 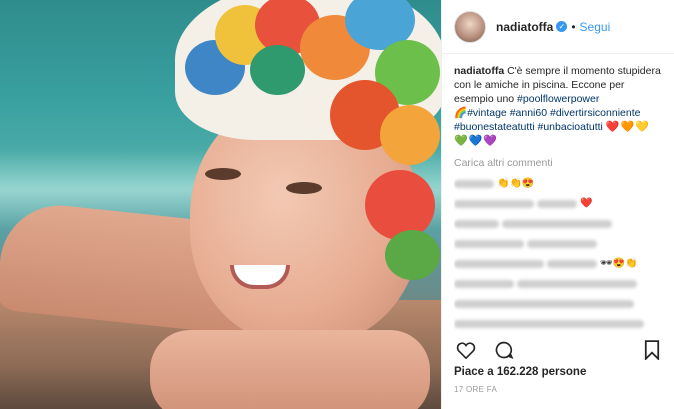 What do you see at coordinates (528, 113) in the screenshot?
I see `hashtag-link: #anni60` at bounding box center [528, 113].